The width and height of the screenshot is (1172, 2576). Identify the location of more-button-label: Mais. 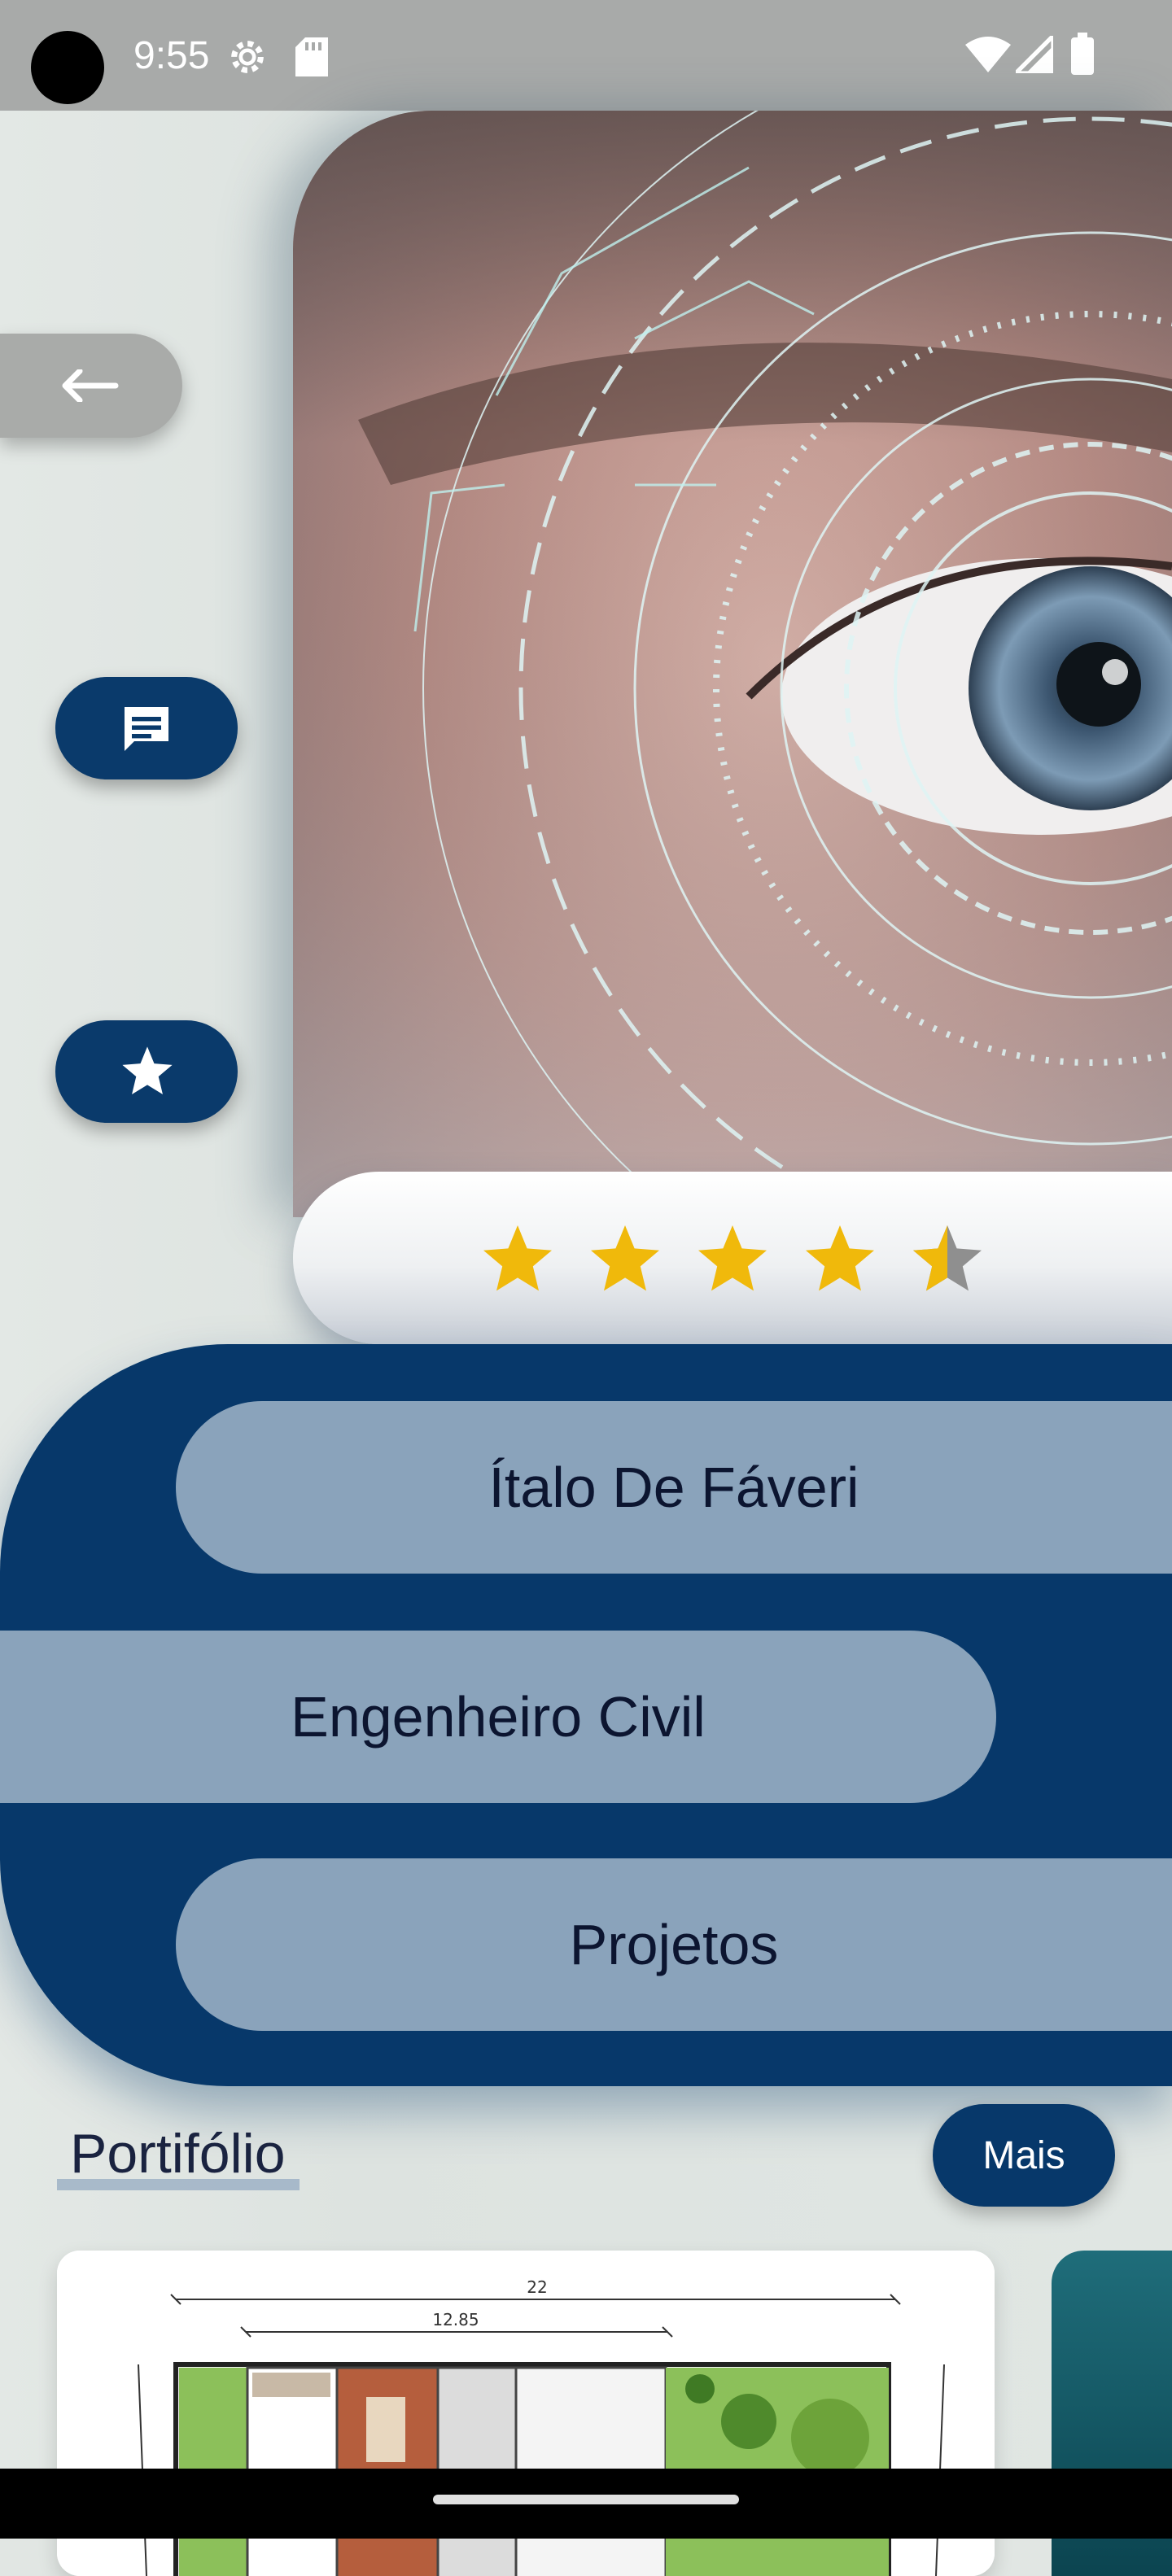
(1024, 2155).